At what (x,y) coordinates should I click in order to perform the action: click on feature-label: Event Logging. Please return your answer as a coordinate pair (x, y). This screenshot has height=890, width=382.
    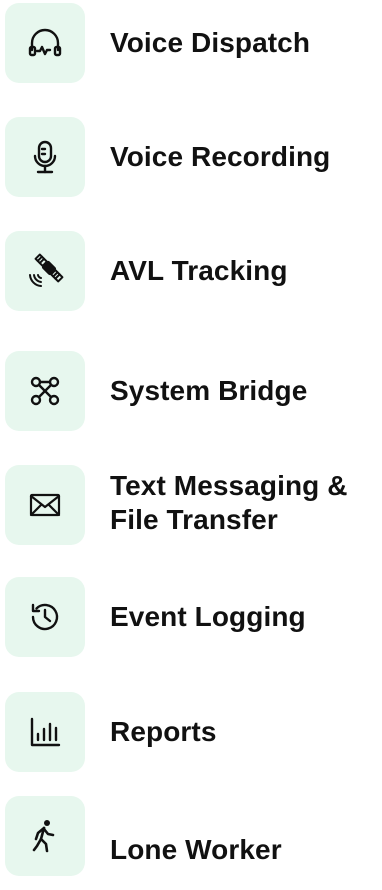
    Looking at the image, I should click on (208, 616).